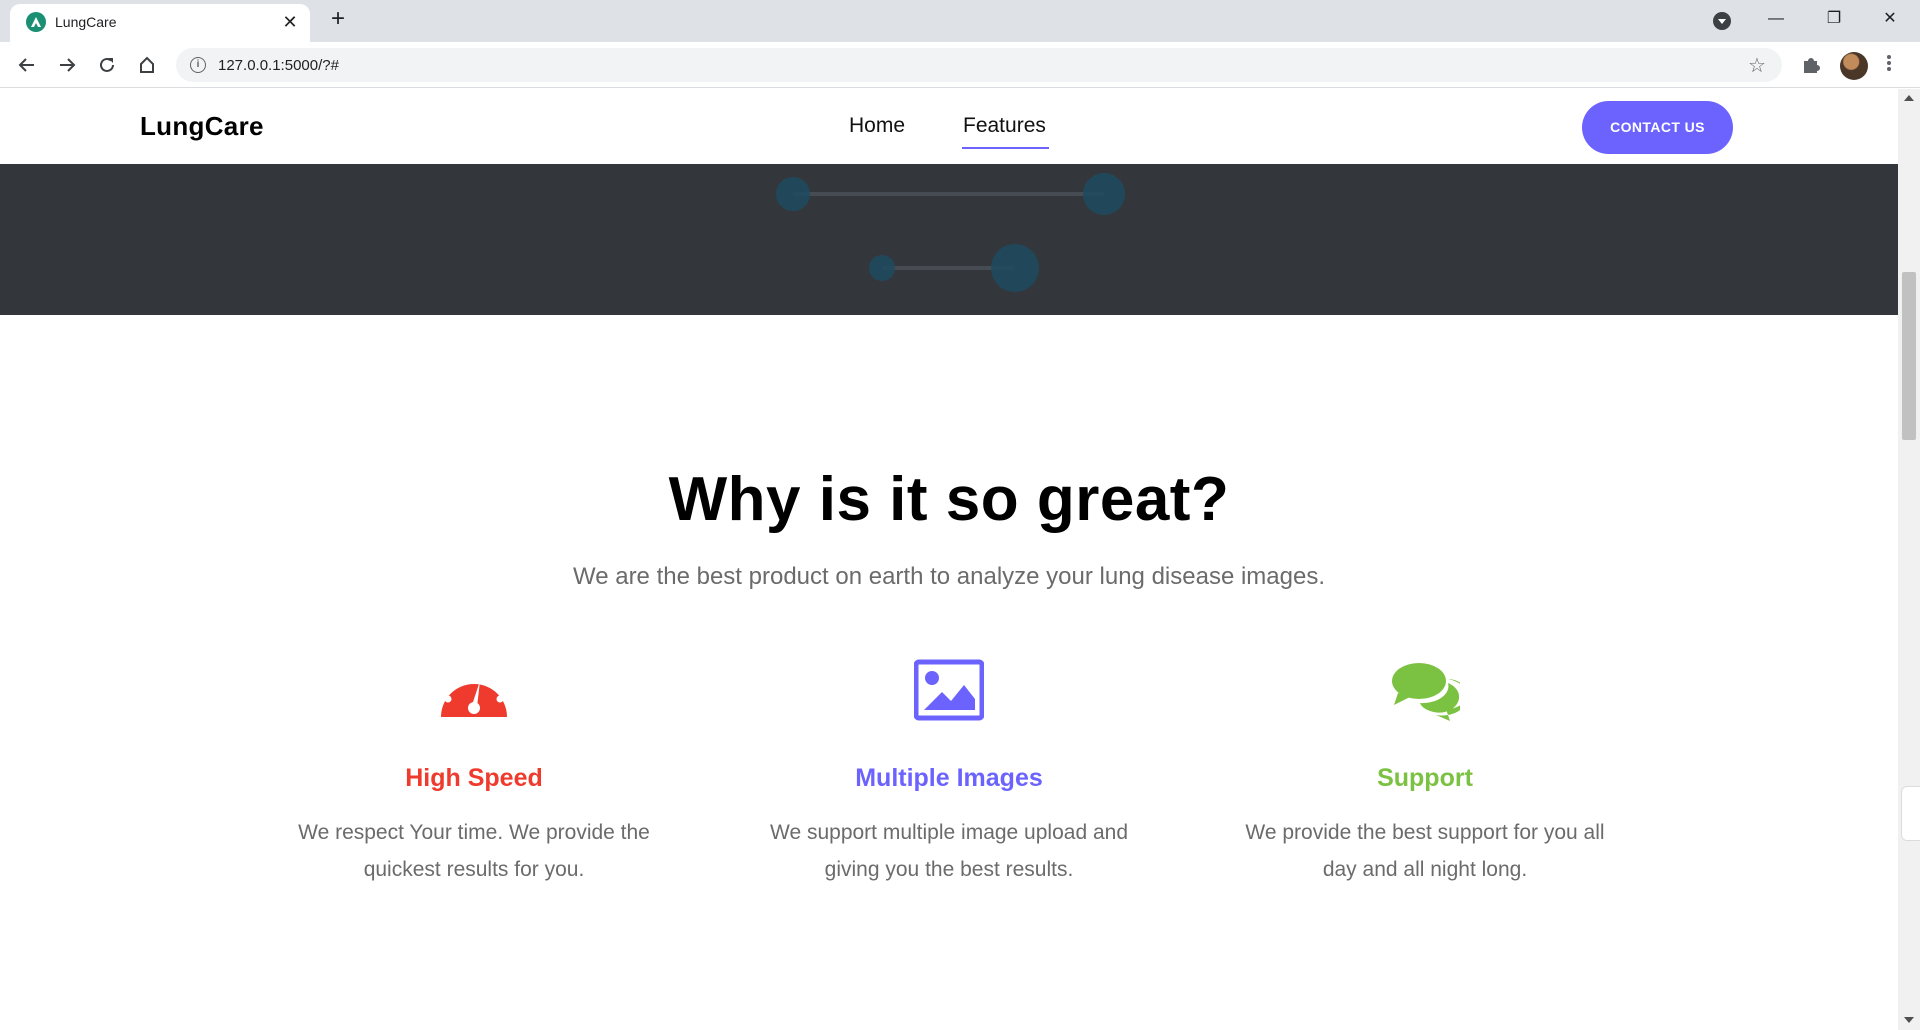 The width and height of the screenshot is (1920, 1030). Describe the element at coordinates (338, 19) in the screenshot. I see `new-tab-icon: +` at that location.